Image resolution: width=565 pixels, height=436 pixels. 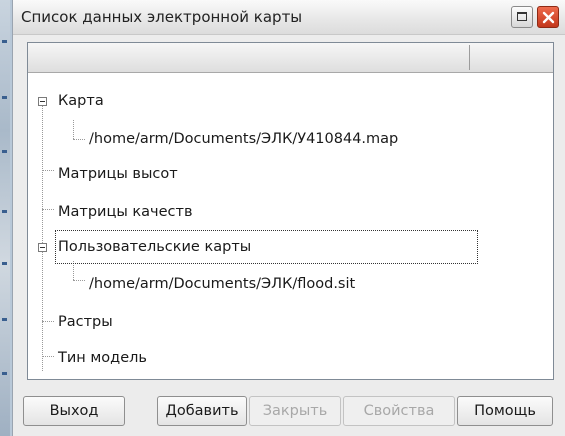 What do you see at coordinates (290, 58) in the screenshot?
I see `tree-header` at bounding box center [290, 58].